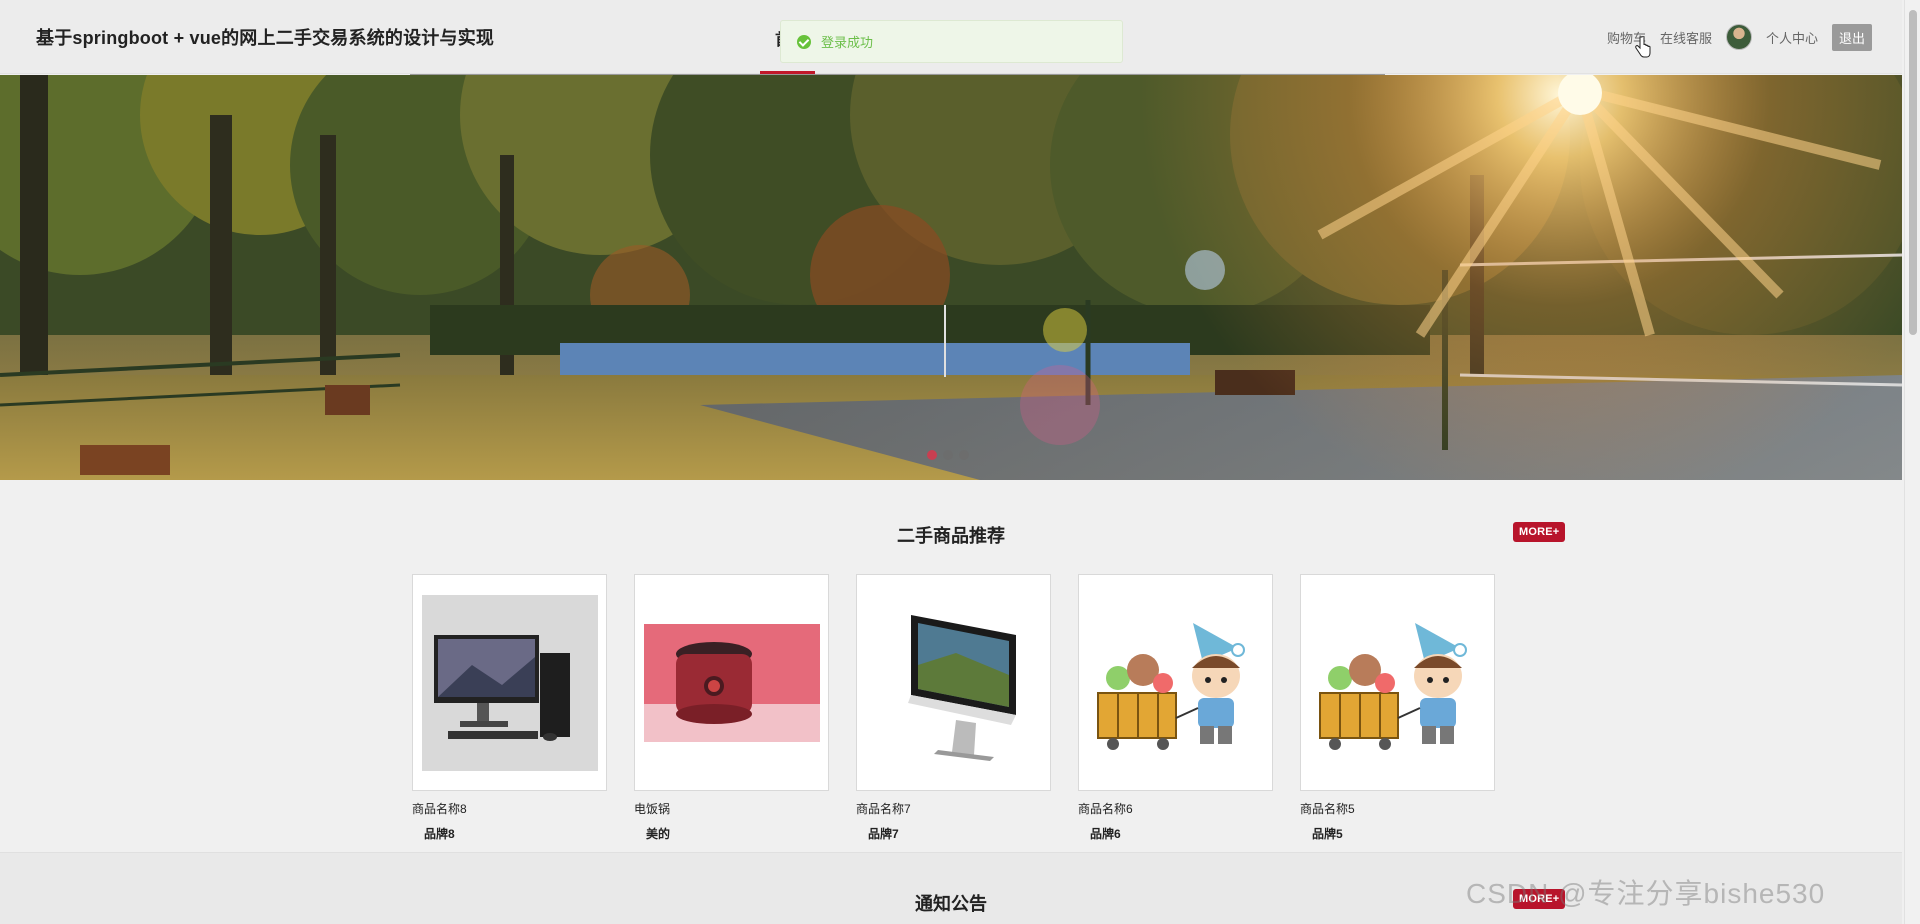 The image size is (1920, 924). What do you see at coordinates (1686, 37) in the screenshot?
I see `service-link: 在线客服` at bounding box center [1686, 37].